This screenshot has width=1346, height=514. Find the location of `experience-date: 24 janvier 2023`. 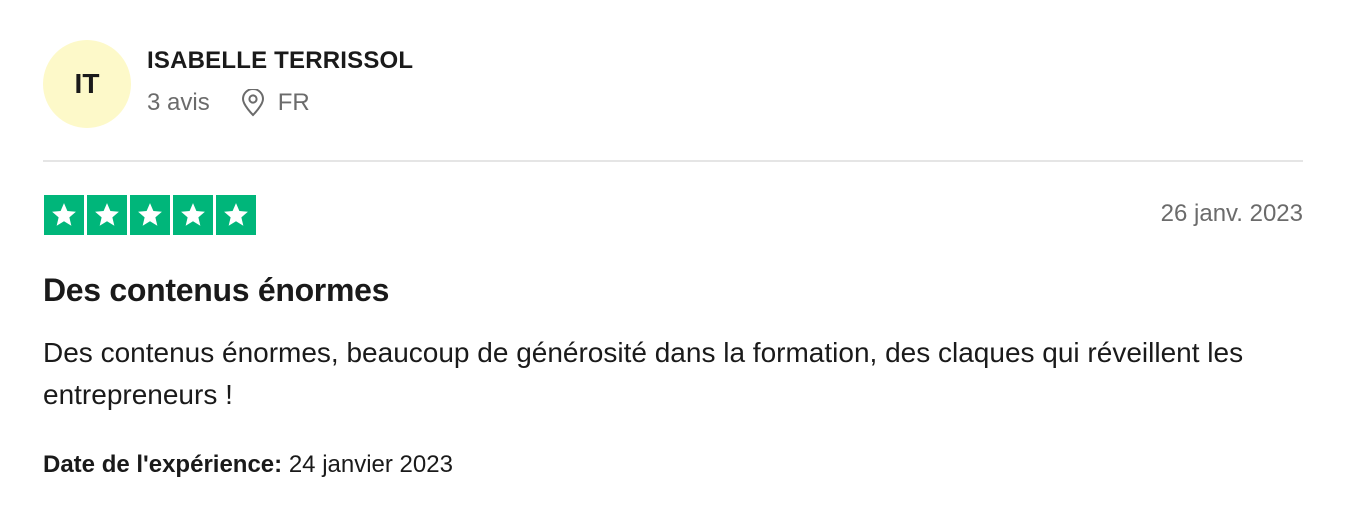

experience-date: 24 janvier 2023 is located at coordinates (370, 464).